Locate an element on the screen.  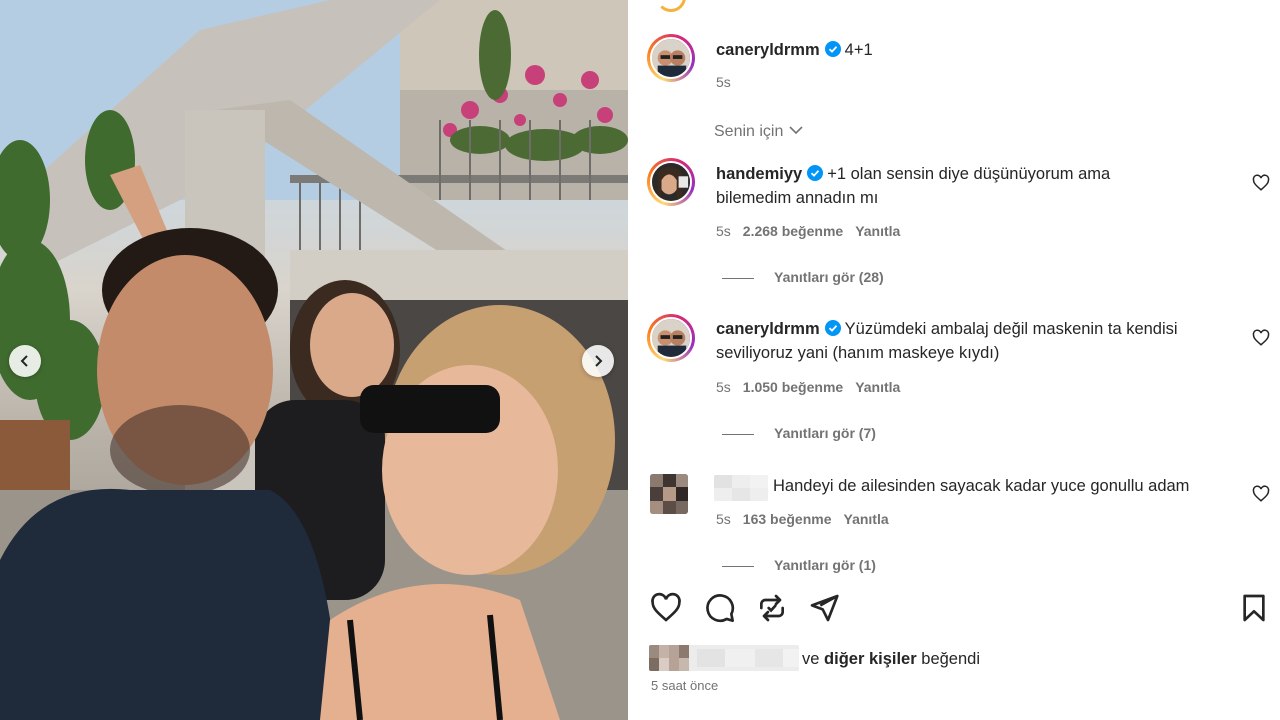
likes-others-link: diğer kişiler is located at coordinates (870, 659).